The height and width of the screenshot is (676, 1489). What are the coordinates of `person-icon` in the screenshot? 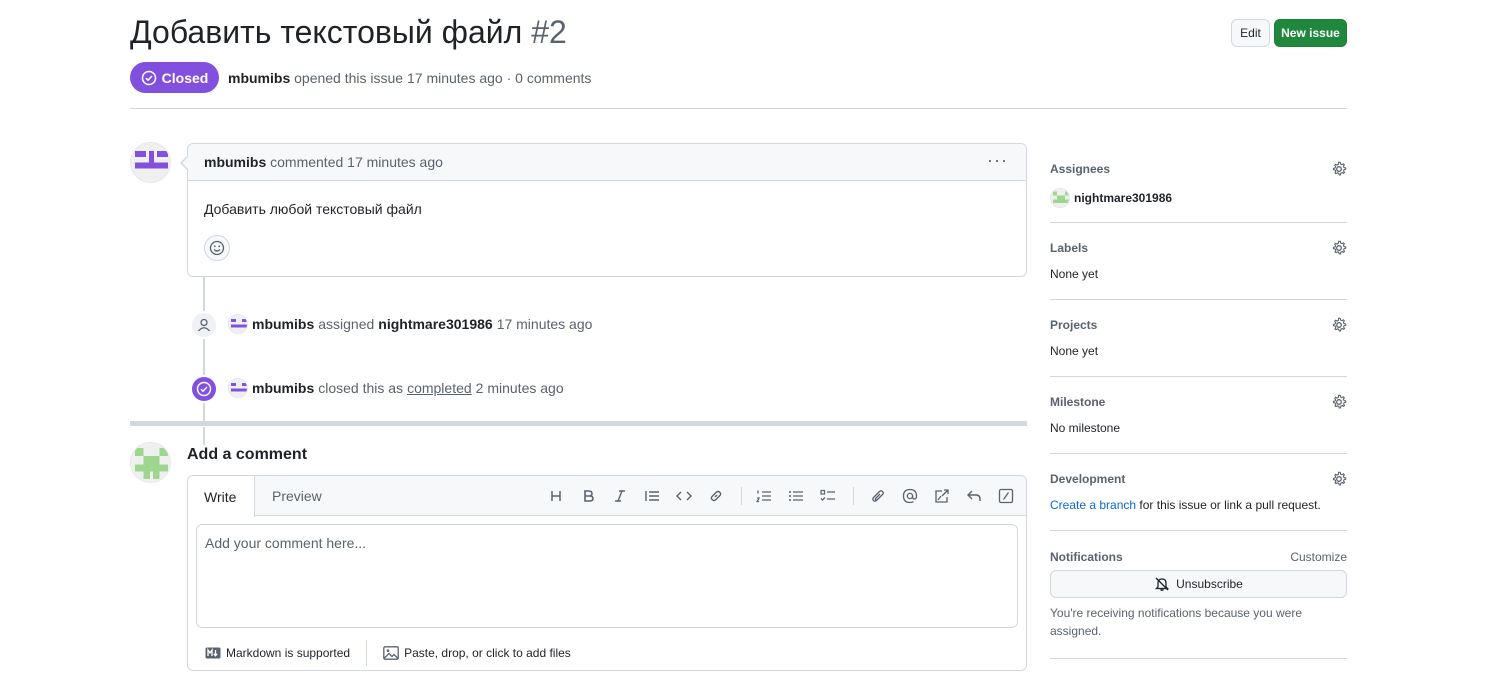 It's located at (204, 325).